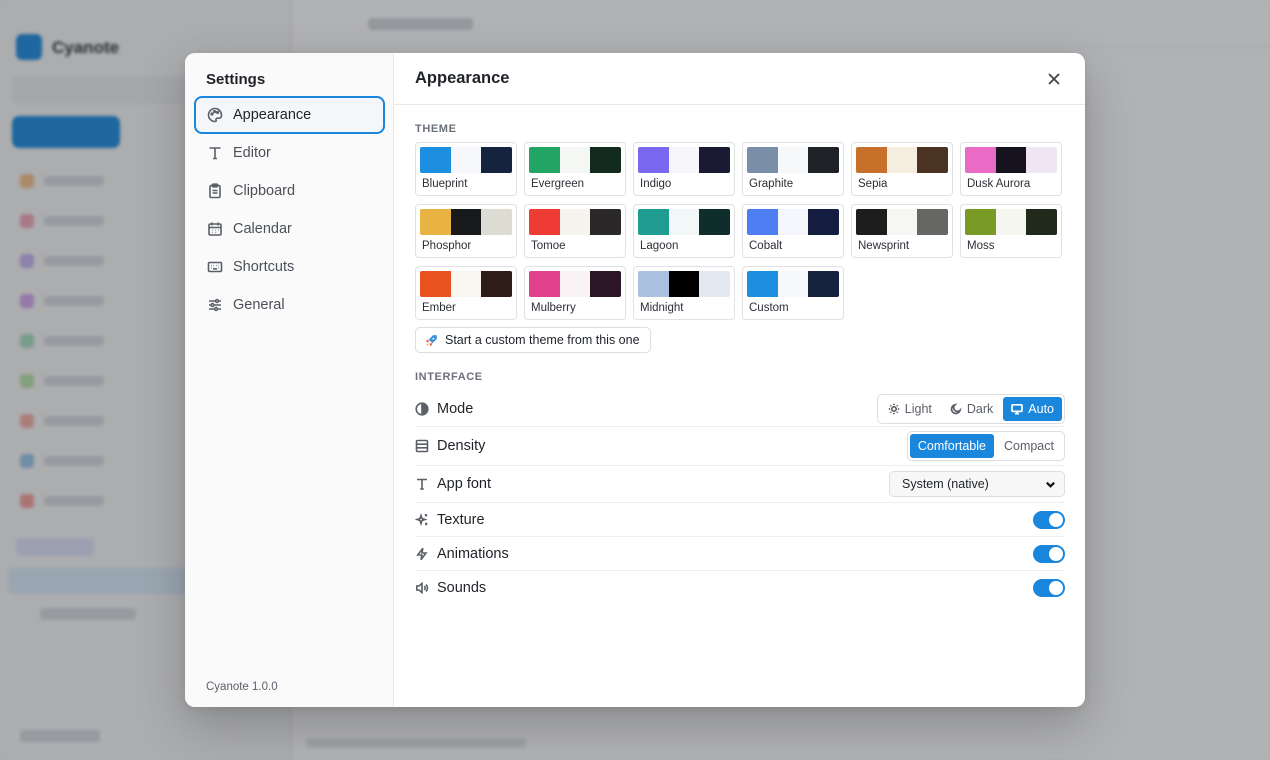 This screenshot has width=1270, height=760. I want to click on theme-card: Tomoe, so click(575, 231).